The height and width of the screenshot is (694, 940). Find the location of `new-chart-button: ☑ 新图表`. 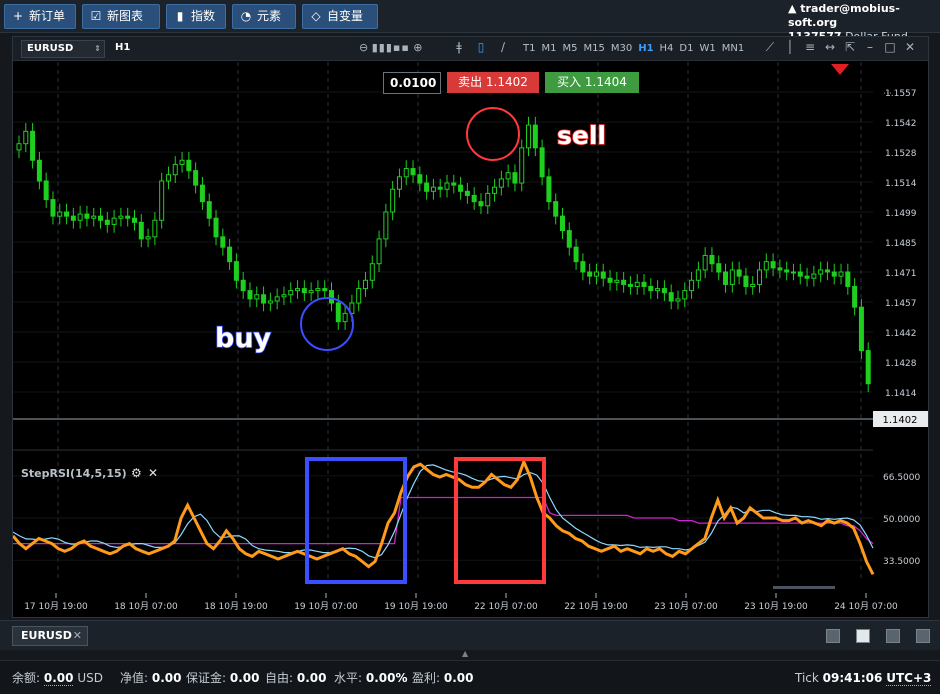

new-chart-button: ☑ 新图表 is located at coordinates (121, 16).